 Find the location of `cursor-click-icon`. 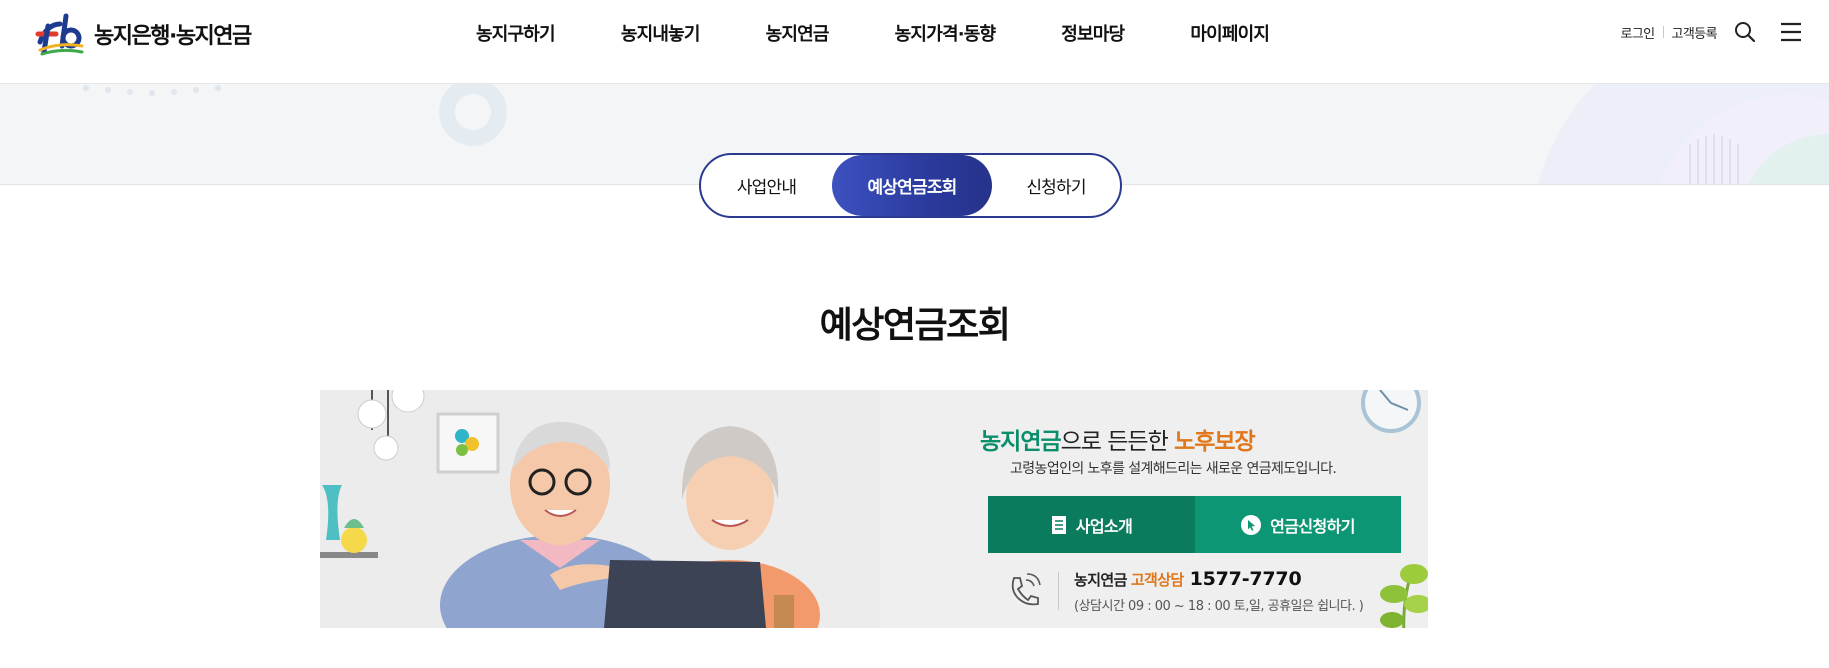

cursor-click-icon is located at coordinates (1251, 524).